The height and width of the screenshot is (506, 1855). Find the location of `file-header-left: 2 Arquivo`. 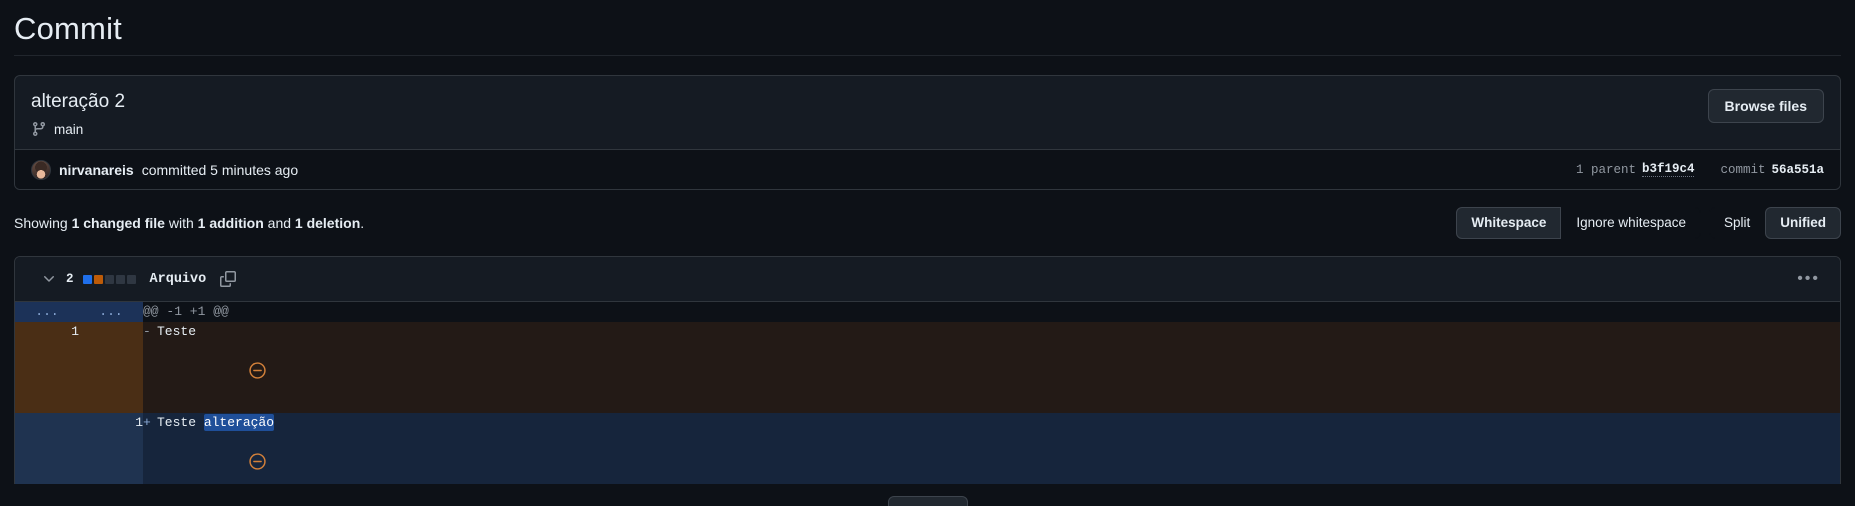

file-header-left: 2 Arquivo is located at coordinates (139, 279).